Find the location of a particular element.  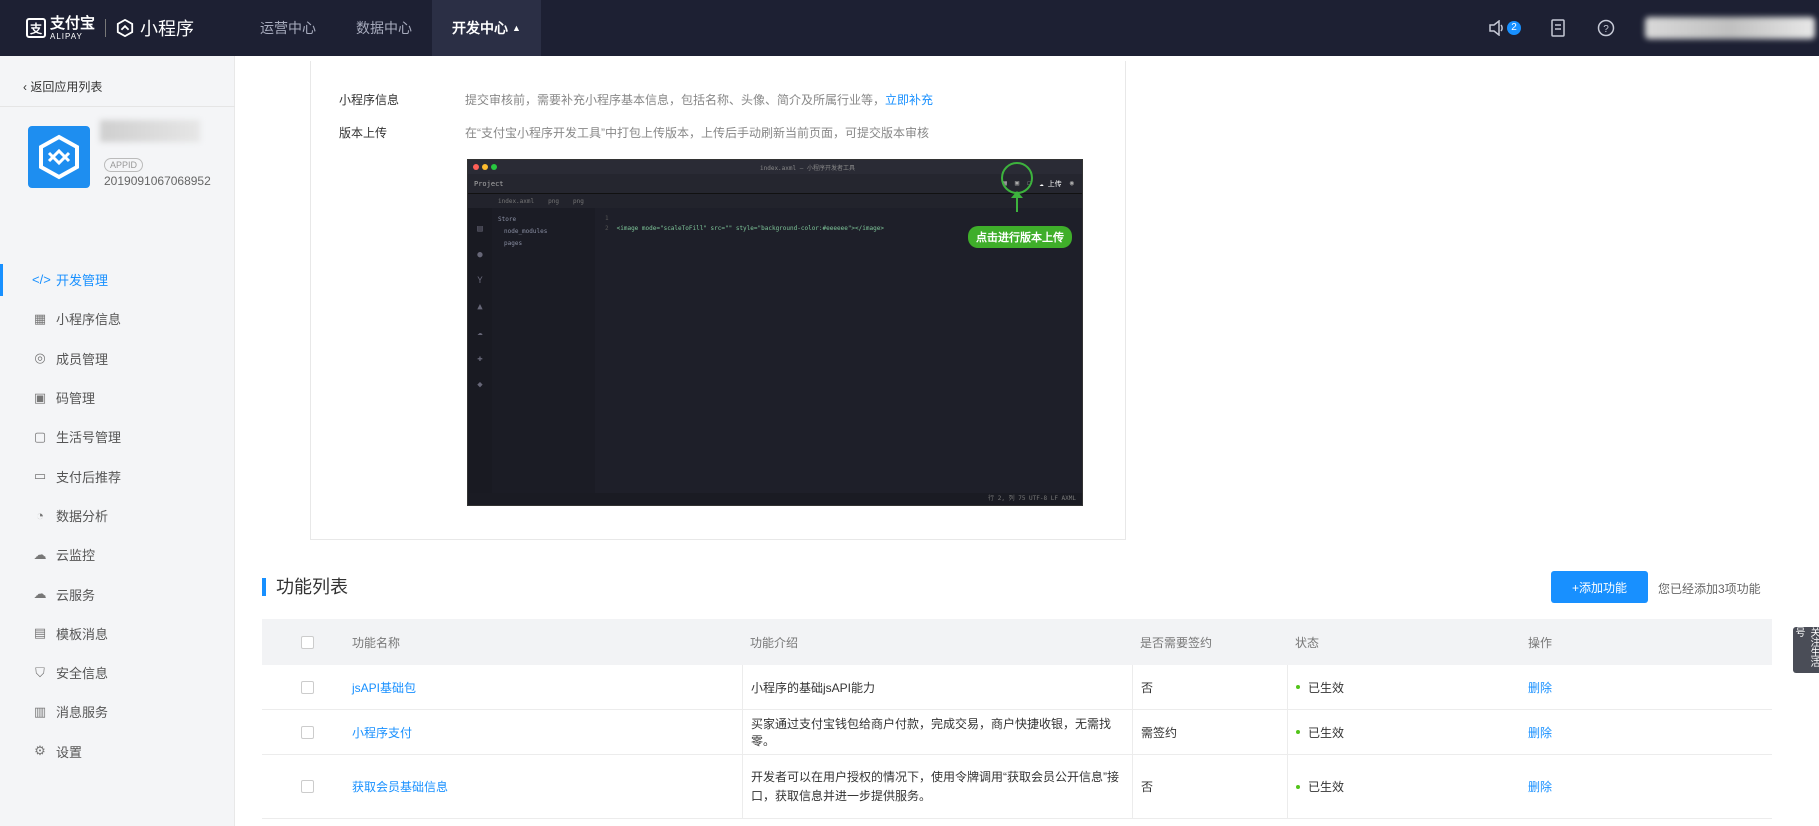

function-name-link: 小程序支付 is located at coordinates (382, 732).